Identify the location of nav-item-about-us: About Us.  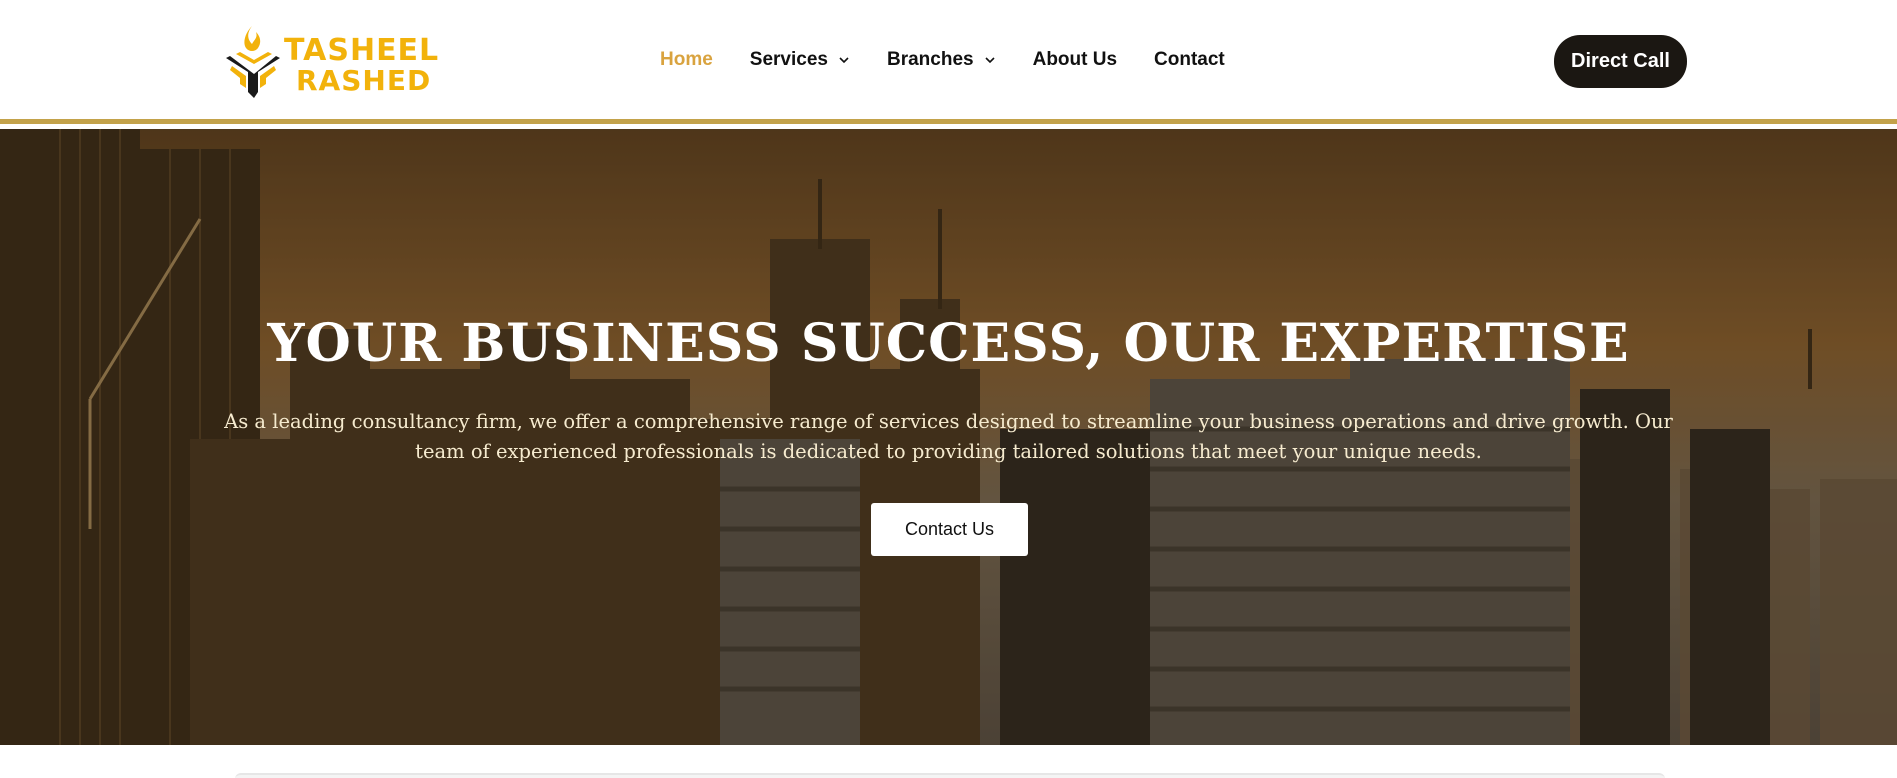
(1075, 60).